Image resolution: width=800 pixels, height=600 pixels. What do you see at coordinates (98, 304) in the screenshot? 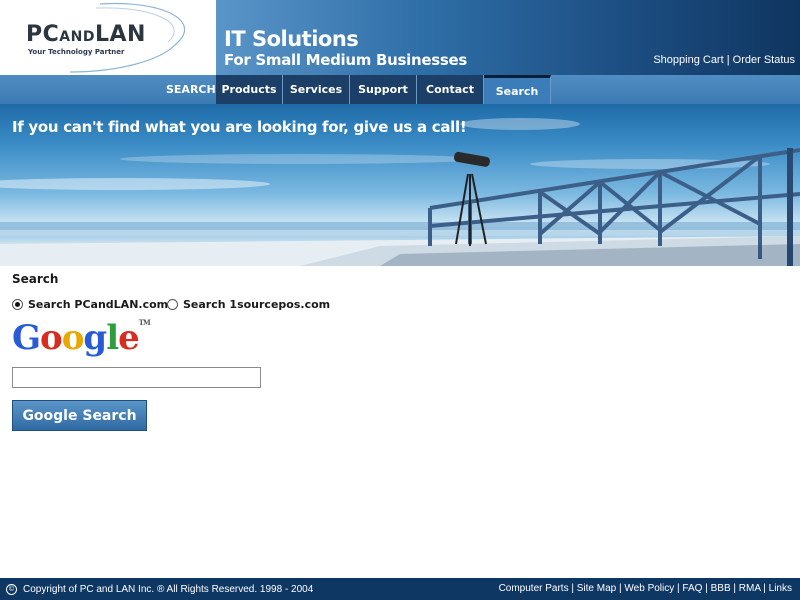
I see `radio-label: Search PCandLAN.com` at bounding box center [98, 304].